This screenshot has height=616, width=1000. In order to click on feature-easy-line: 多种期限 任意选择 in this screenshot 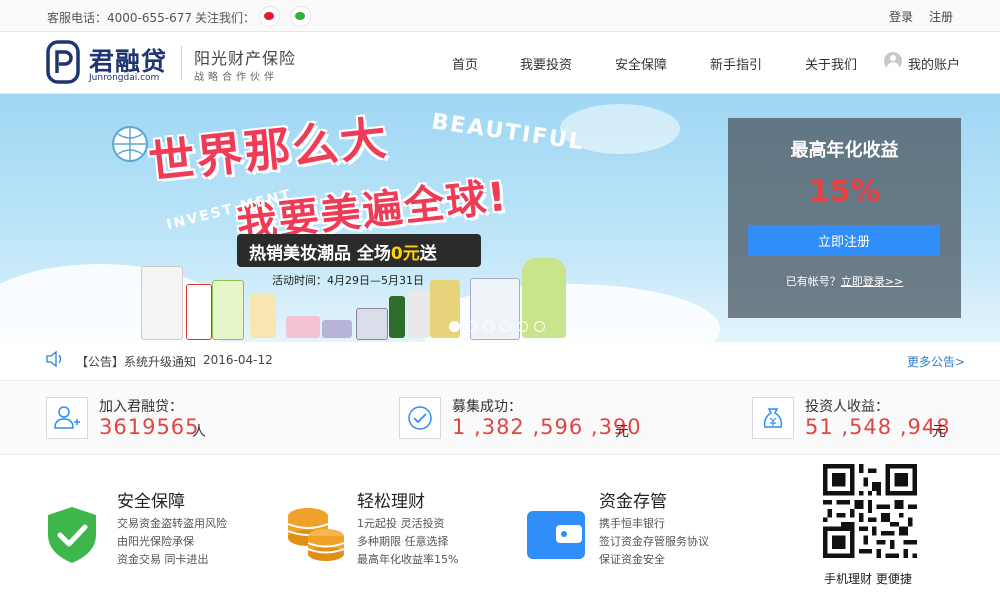, I will do `click(403, 541)`.